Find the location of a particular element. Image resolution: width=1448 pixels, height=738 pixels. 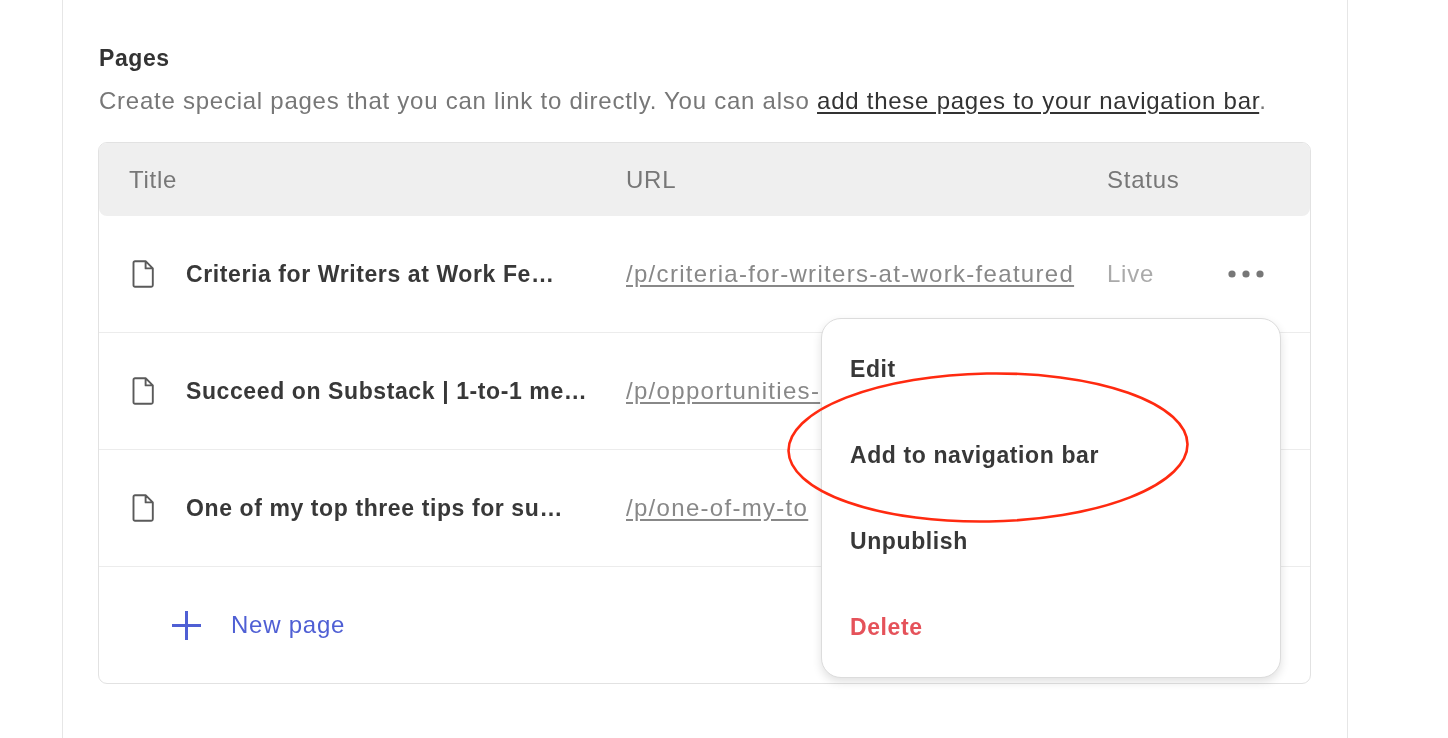

section-title: Pages is located at coordinates (135, 58).